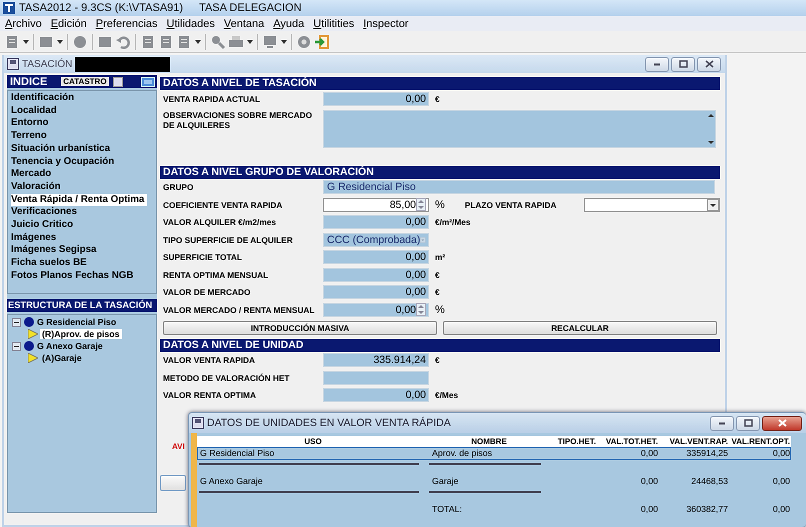 The height and width of the screenshot is (527, 806). I want to click on index-item: Identificación, so click(44, 98).